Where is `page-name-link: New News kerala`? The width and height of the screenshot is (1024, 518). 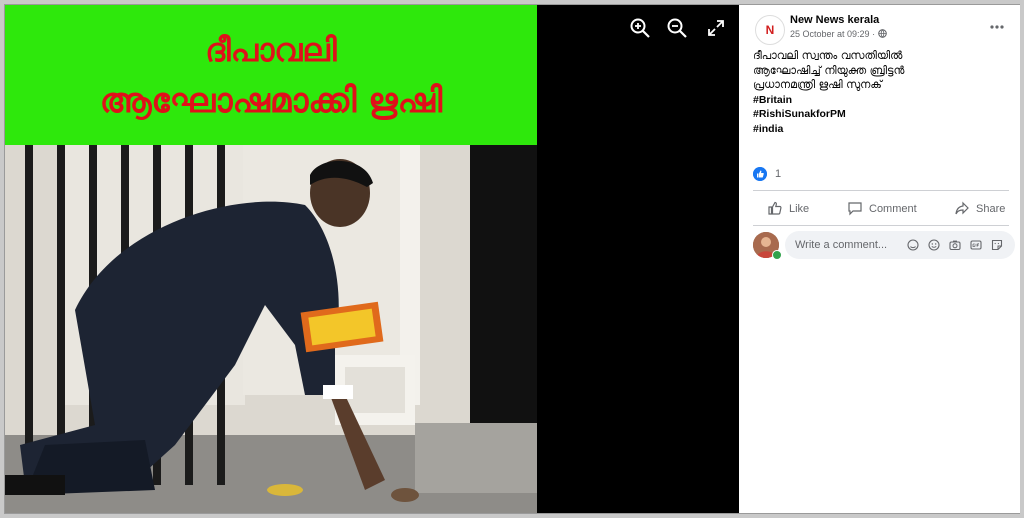 page-name-link: New News kerala is located at coordinates (834, 20).